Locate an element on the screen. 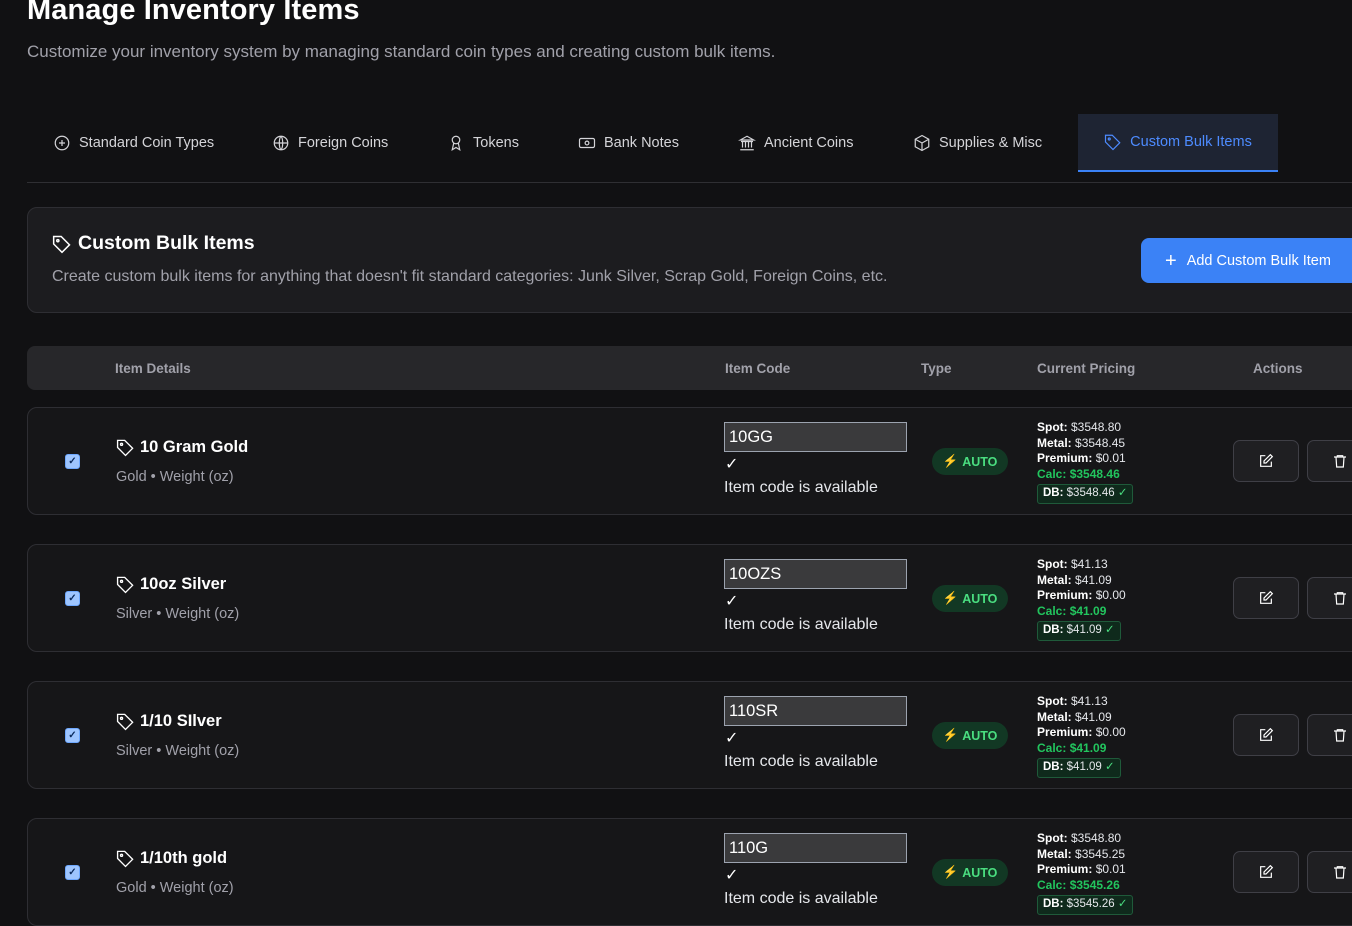 This screenshot has width=1352, height=926. item-name: 10 Gram Gold is located at coordinates (182, 447).